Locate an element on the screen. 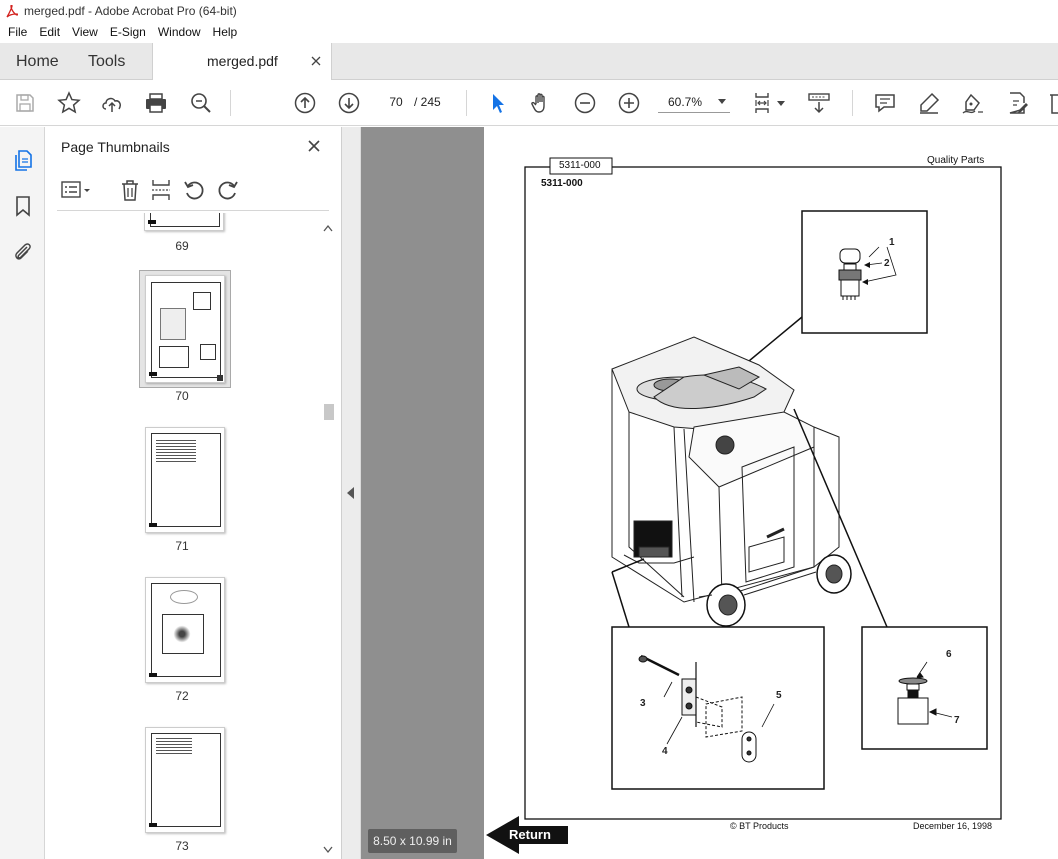 Image resolution: width=1058 pixels, height=859 pixels. bookmarks-icon is located at coordinates (23, 206).